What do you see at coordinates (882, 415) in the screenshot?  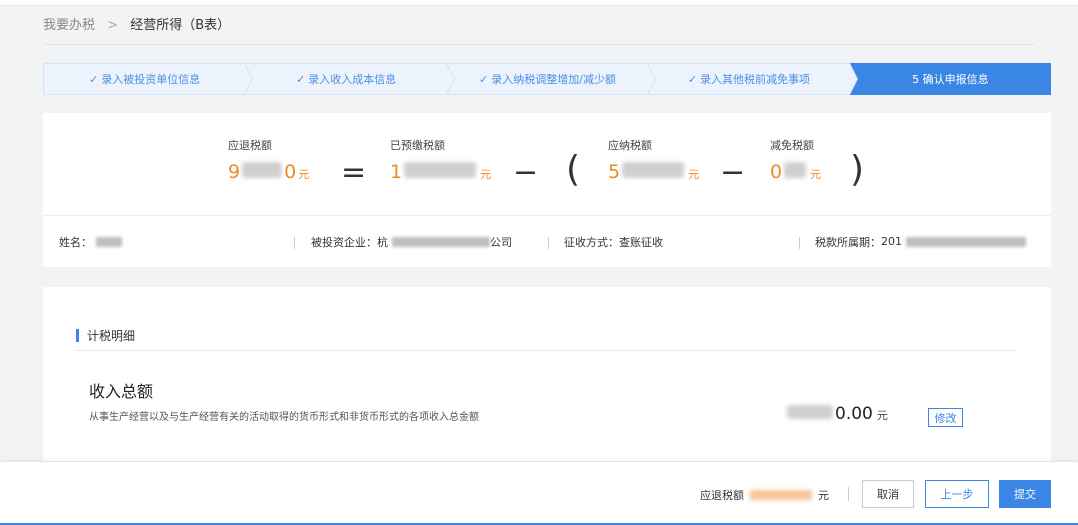 I see `income-unit: 元` at bounding box center [882, 415].